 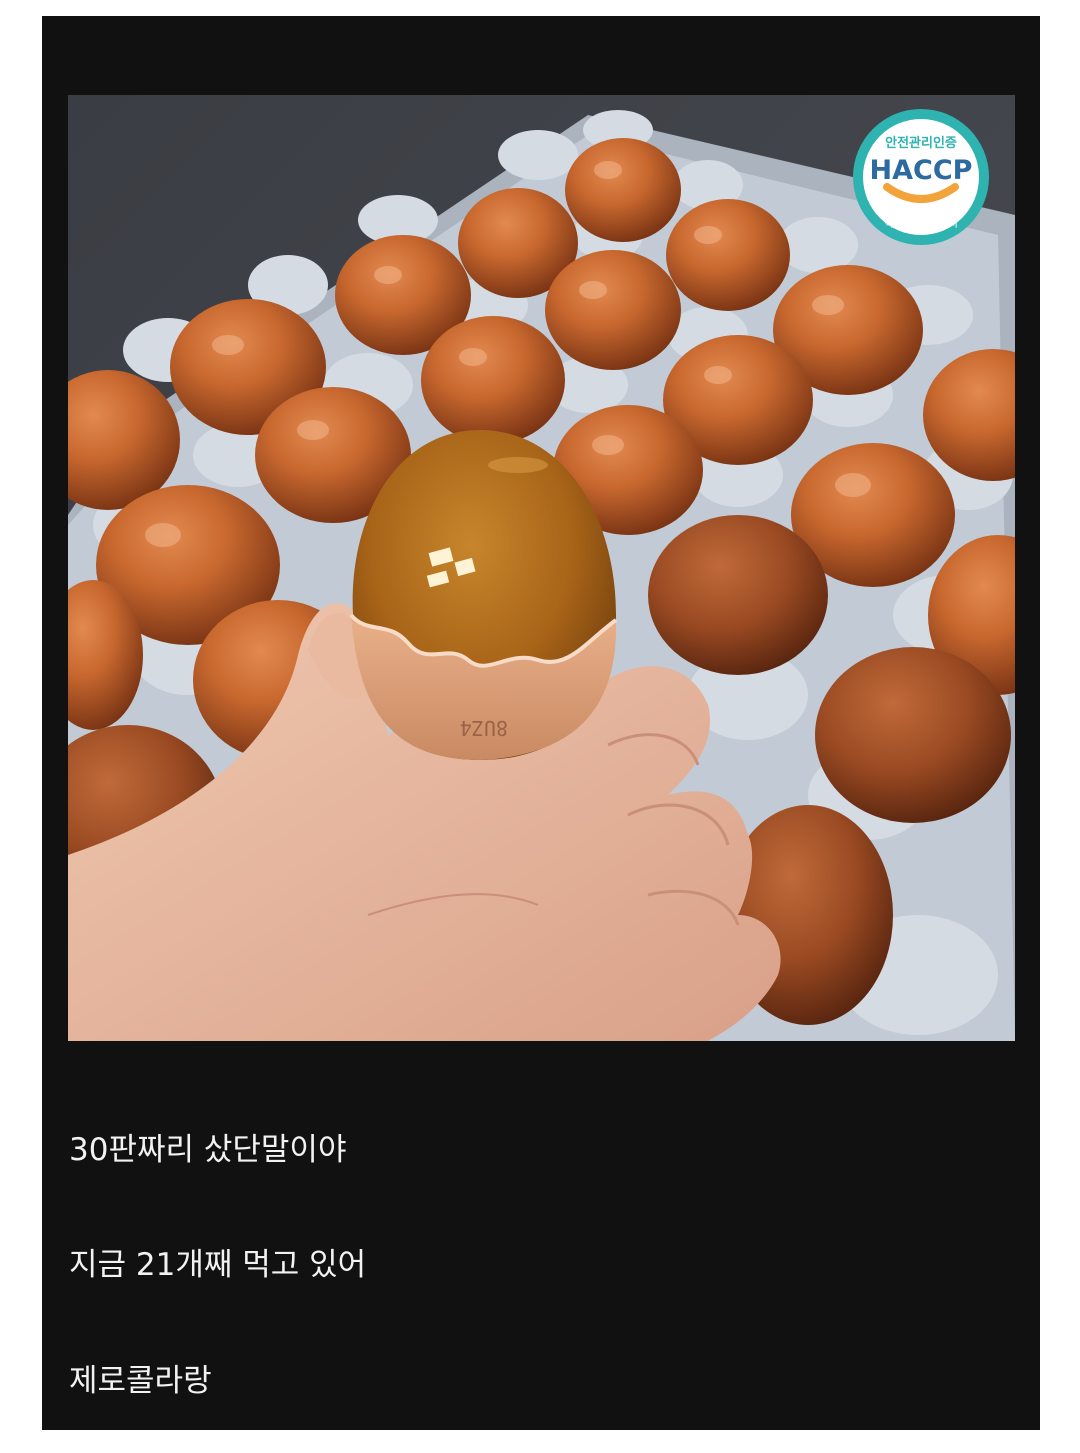 What do you see at coordinates (140, 1381) in the screenshot?
I see `post-line-3: 제로콜라랑` at bounding box center [140, 1381].